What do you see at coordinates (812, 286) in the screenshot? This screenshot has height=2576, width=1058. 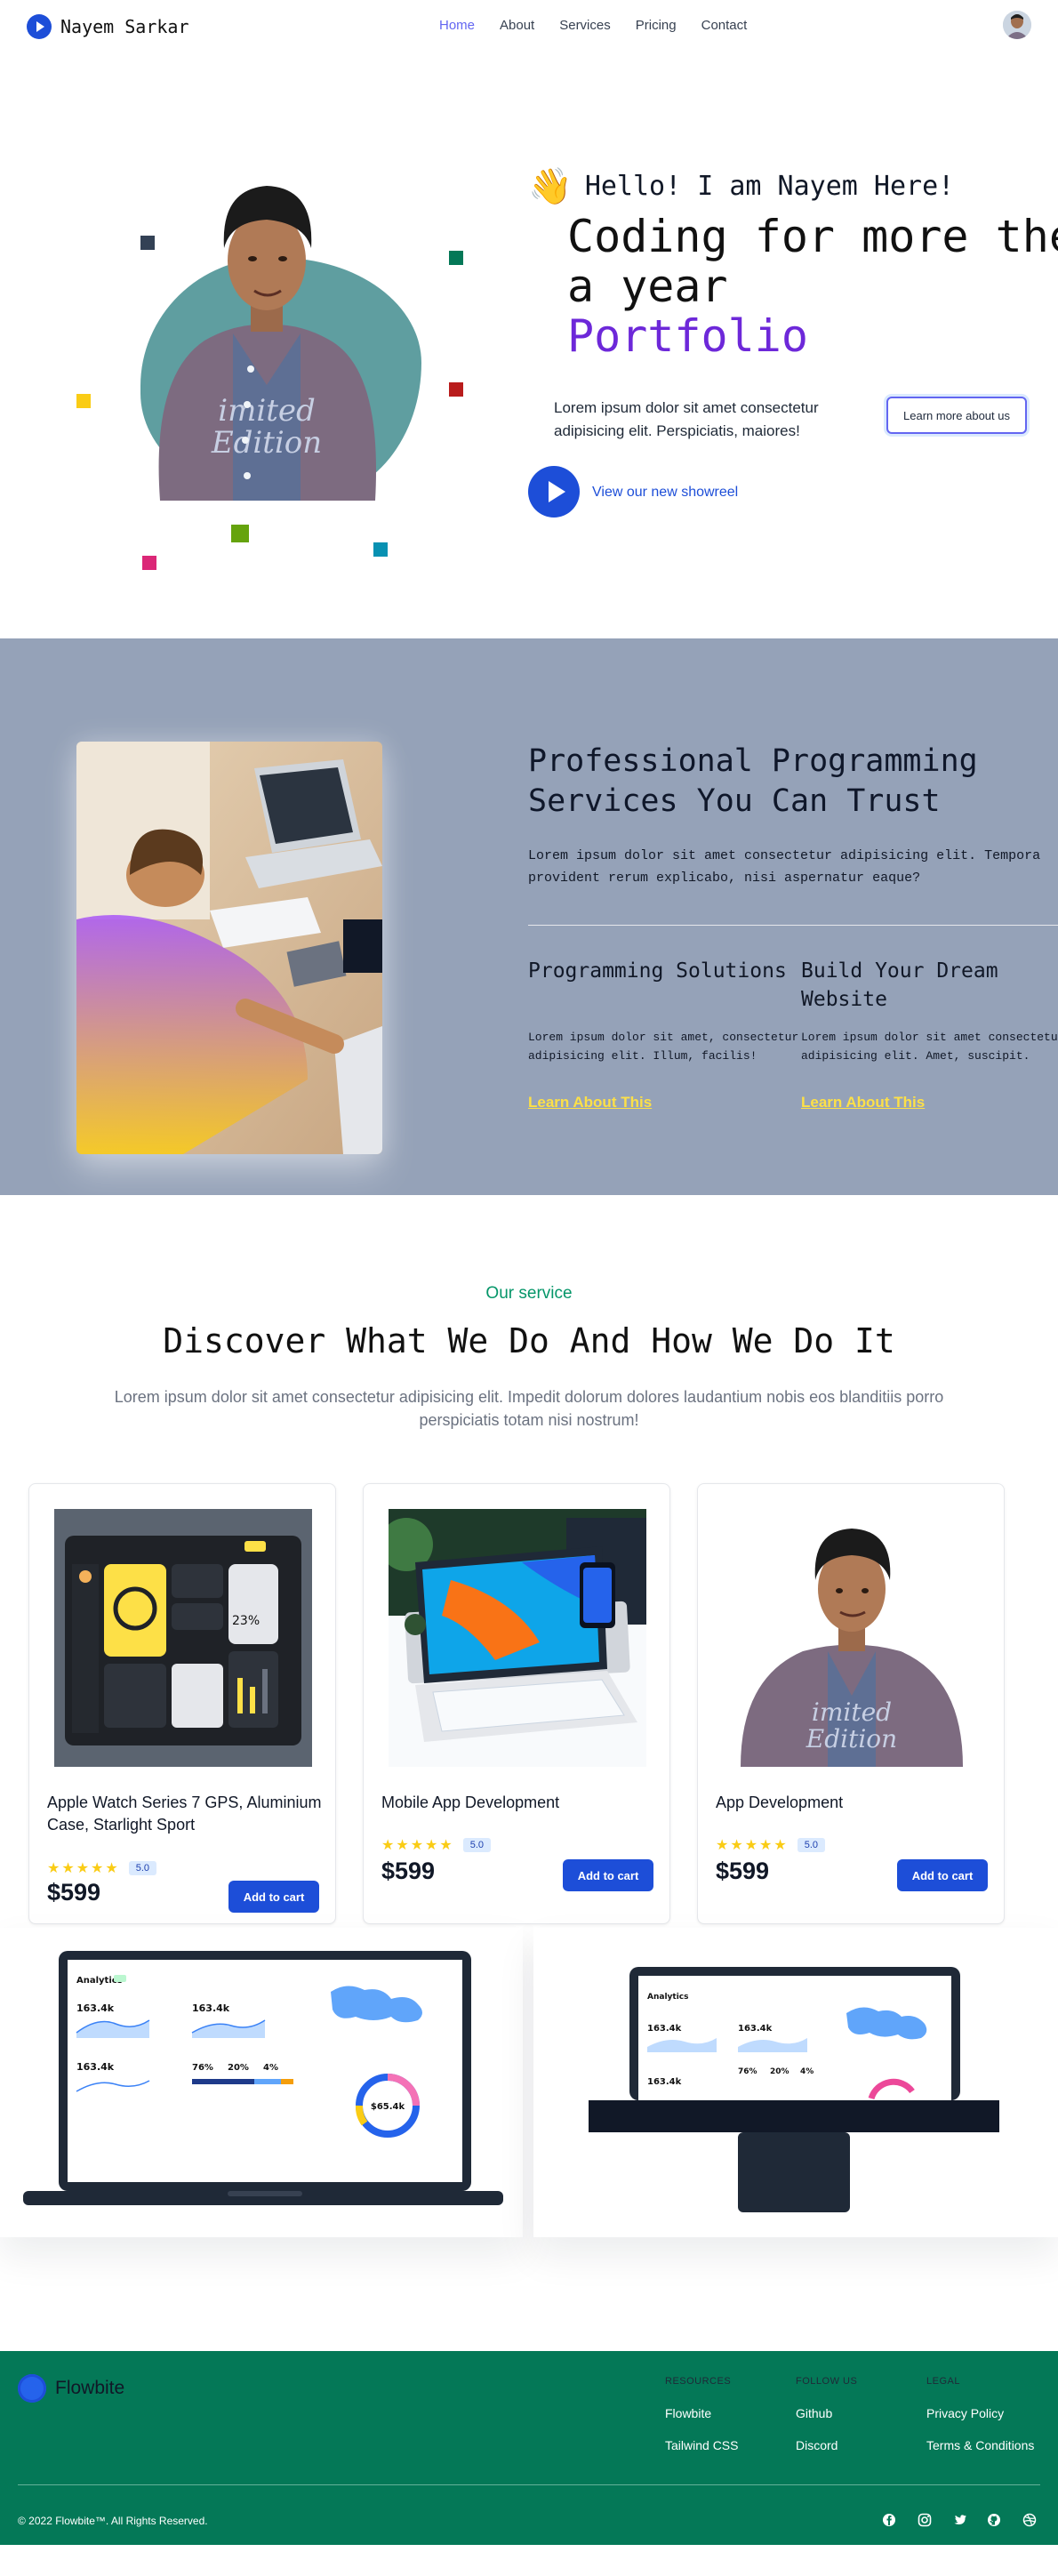 I see `hero-headline: Coding for more then a year Portfolio` at bounding box center [812, 286].